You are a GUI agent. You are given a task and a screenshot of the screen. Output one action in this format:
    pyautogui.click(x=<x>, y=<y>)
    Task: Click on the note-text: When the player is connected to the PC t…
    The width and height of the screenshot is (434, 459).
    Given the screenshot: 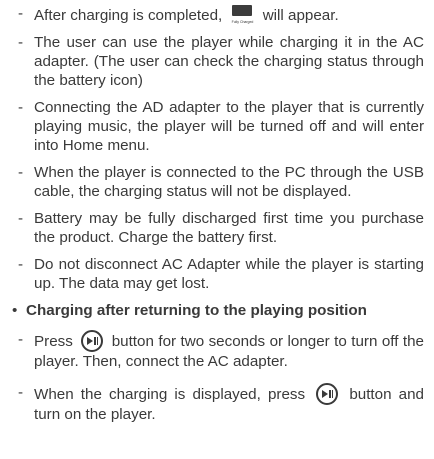 What is the action you would take?
    pyautogui.click(x=229, y=182)
    